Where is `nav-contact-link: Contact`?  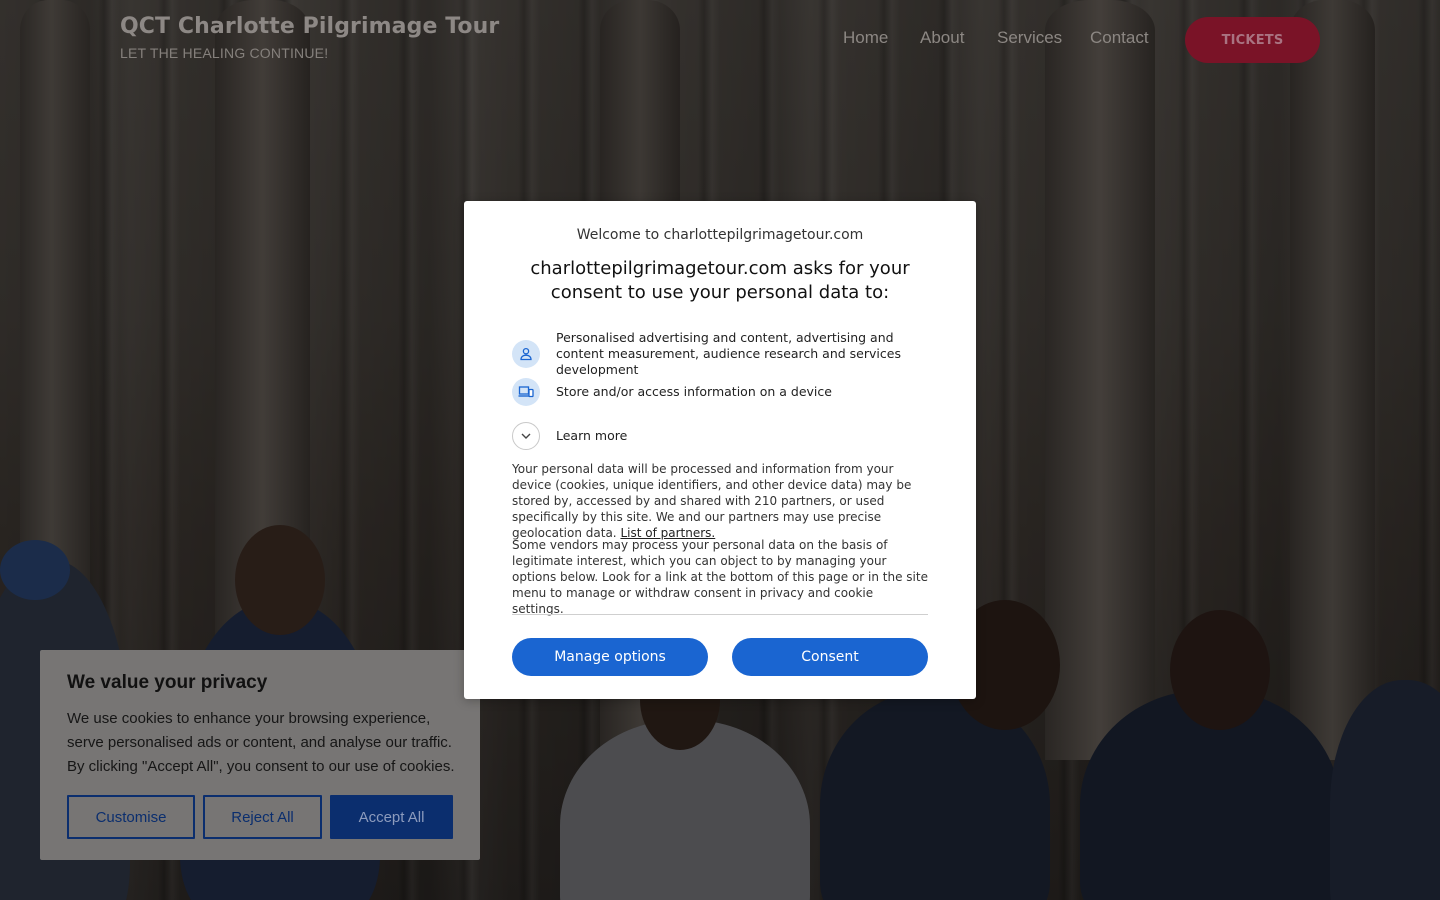 nav-contact-link: Contact is located at coordinates (1119, 38).